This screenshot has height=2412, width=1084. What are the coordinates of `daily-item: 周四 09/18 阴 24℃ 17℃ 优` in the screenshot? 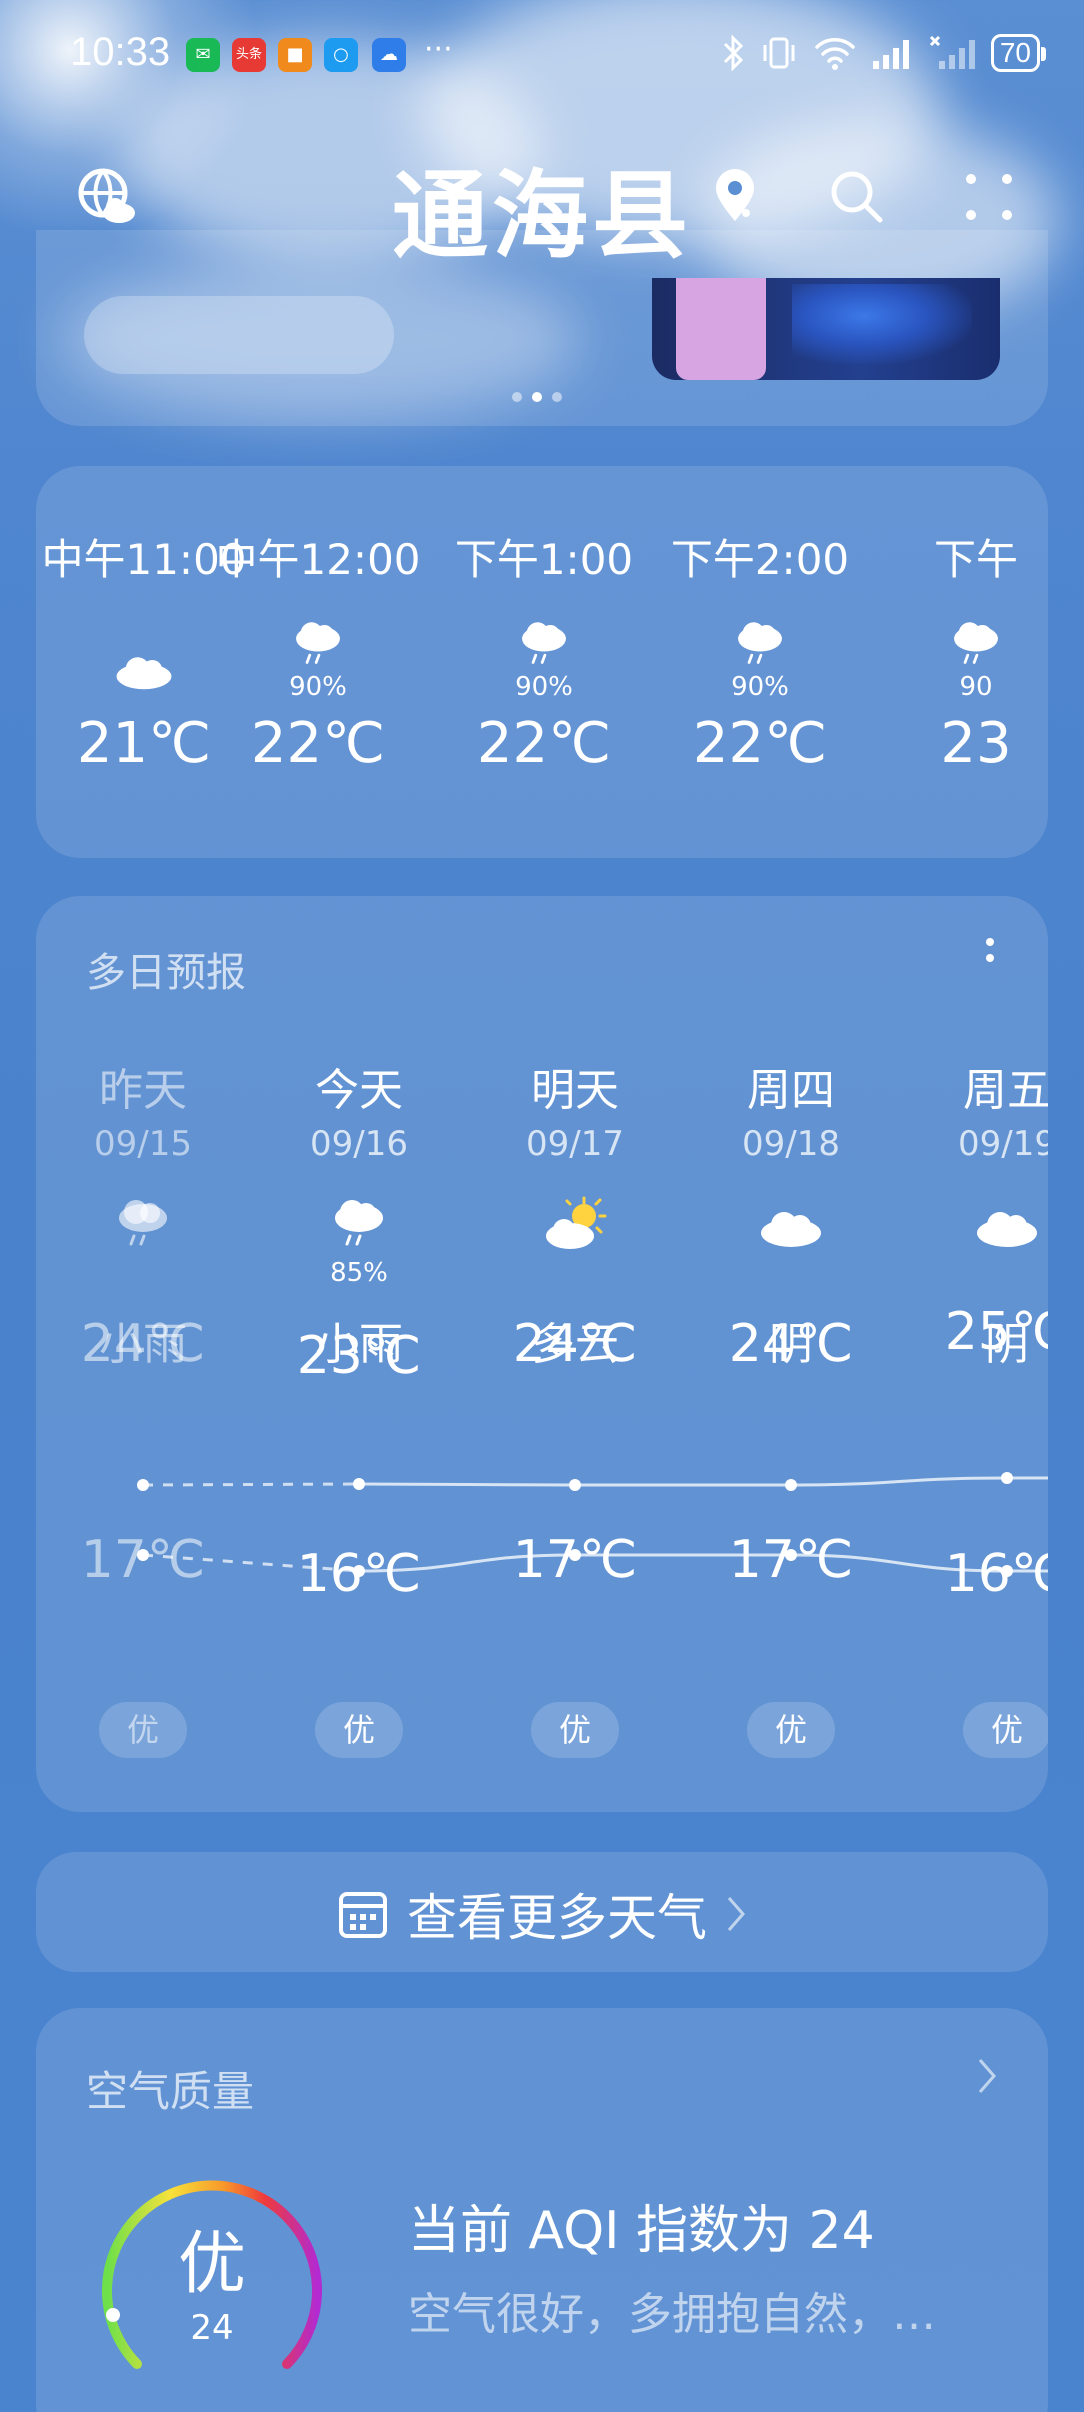 It's located at (791, 1354).